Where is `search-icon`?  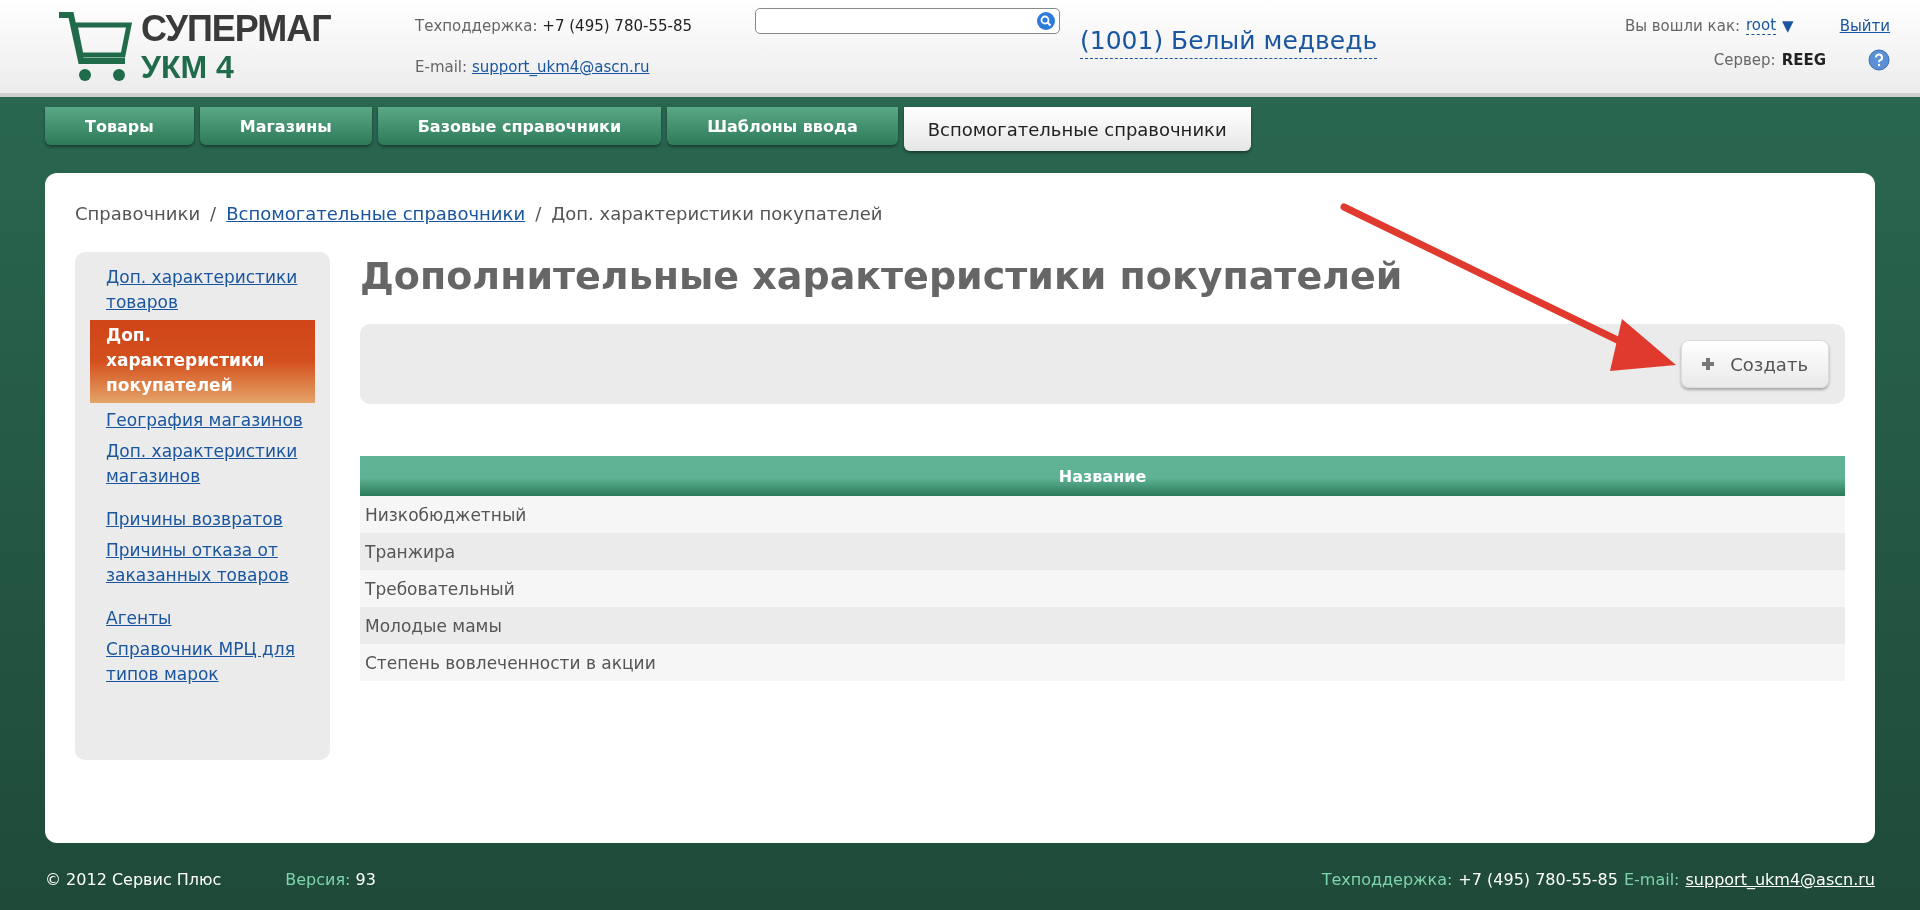 search-icon is located at coordinates (1046, 21).